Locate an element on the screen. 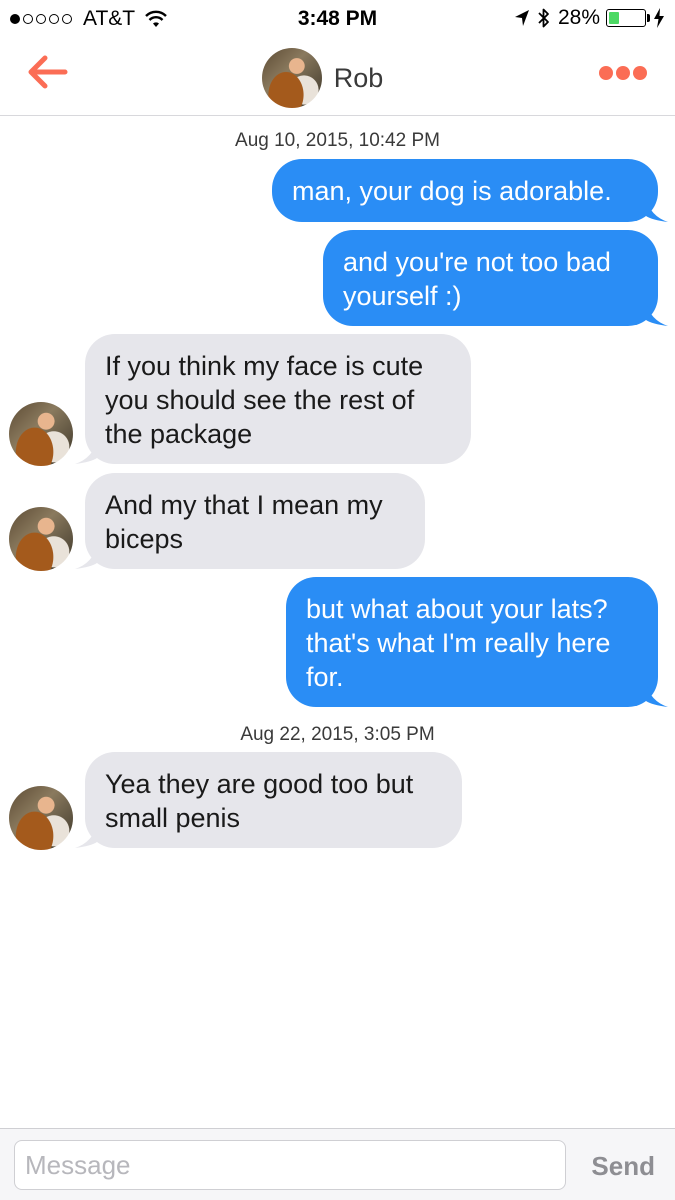 This screenshot has width=675, height=1200. message-text: Yea they are good too but small penis is located at coordinates (259, 801).